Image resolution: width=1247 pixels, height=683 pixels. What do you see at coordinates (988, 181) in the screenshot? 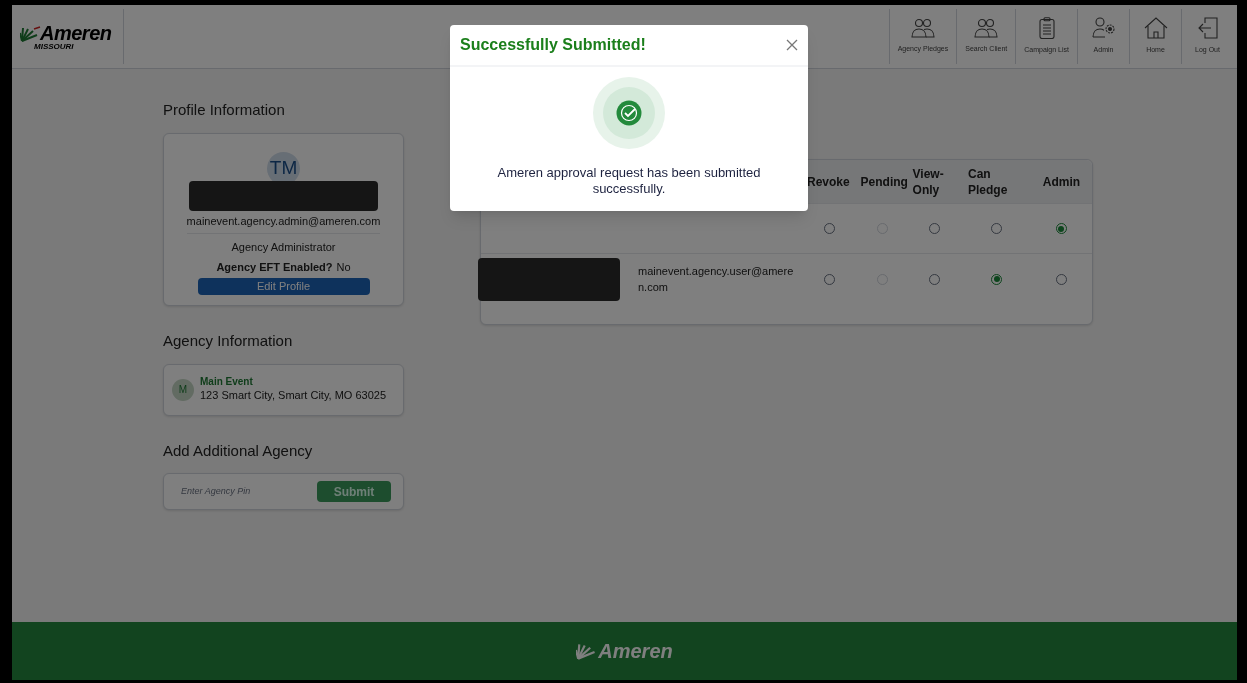
I see `column-header: Can Pledge` at bounding box center [988, 181].